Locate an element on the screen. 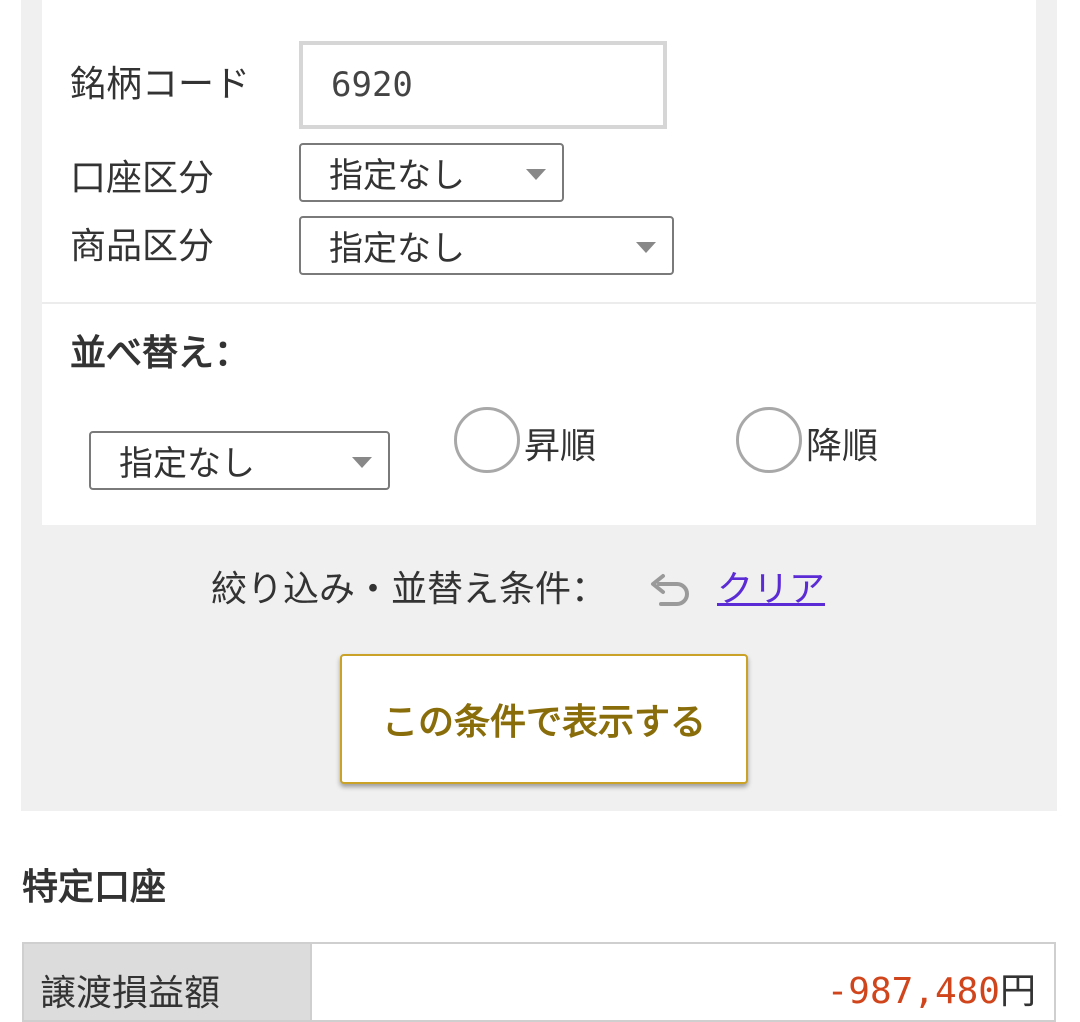 This screenshot has width=1080, height=1022. product-type-select: 指定なし is located at coordinates (486, 245).